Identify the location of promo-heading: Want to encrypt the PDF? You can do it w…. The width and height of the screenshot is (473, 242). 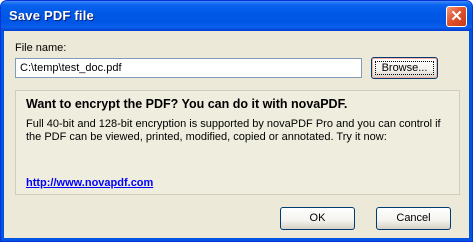
(187, 104).